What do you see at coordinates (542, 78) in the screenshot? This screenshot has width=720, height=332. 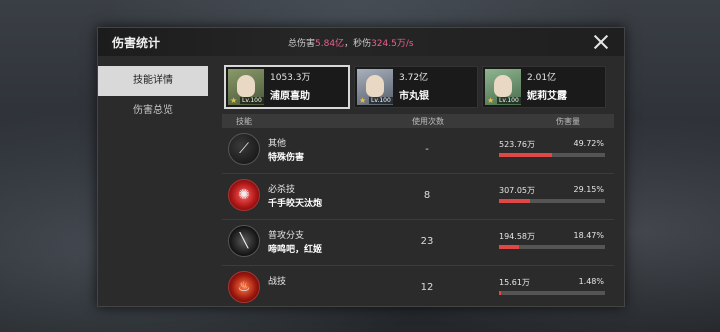 I see `hero-damage: 2.01亿` at bounding box center [542, 78].